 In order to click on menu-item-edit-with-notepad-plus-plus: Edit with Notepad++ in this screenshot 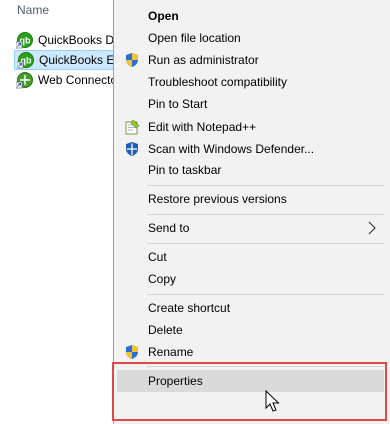, I will do `click(253, 127)`.